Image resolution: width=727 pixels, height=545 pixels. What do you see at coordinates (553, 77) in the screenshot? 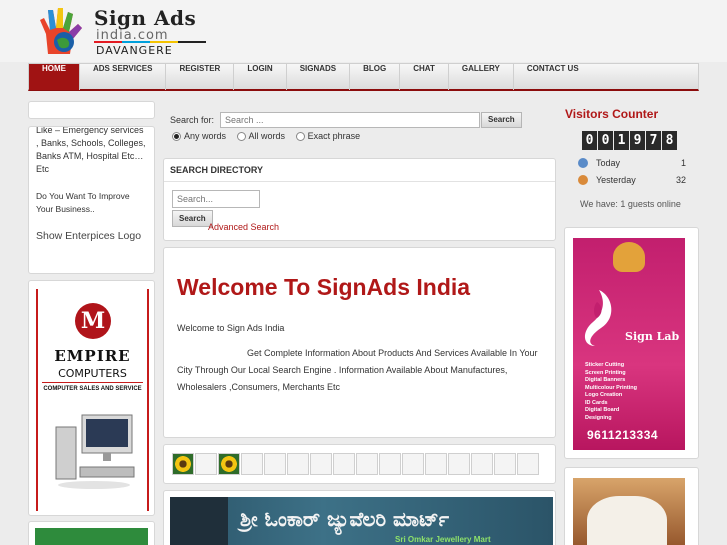
I see `nav-contact-us: CONTACT US` at bounding box center [553, 77].